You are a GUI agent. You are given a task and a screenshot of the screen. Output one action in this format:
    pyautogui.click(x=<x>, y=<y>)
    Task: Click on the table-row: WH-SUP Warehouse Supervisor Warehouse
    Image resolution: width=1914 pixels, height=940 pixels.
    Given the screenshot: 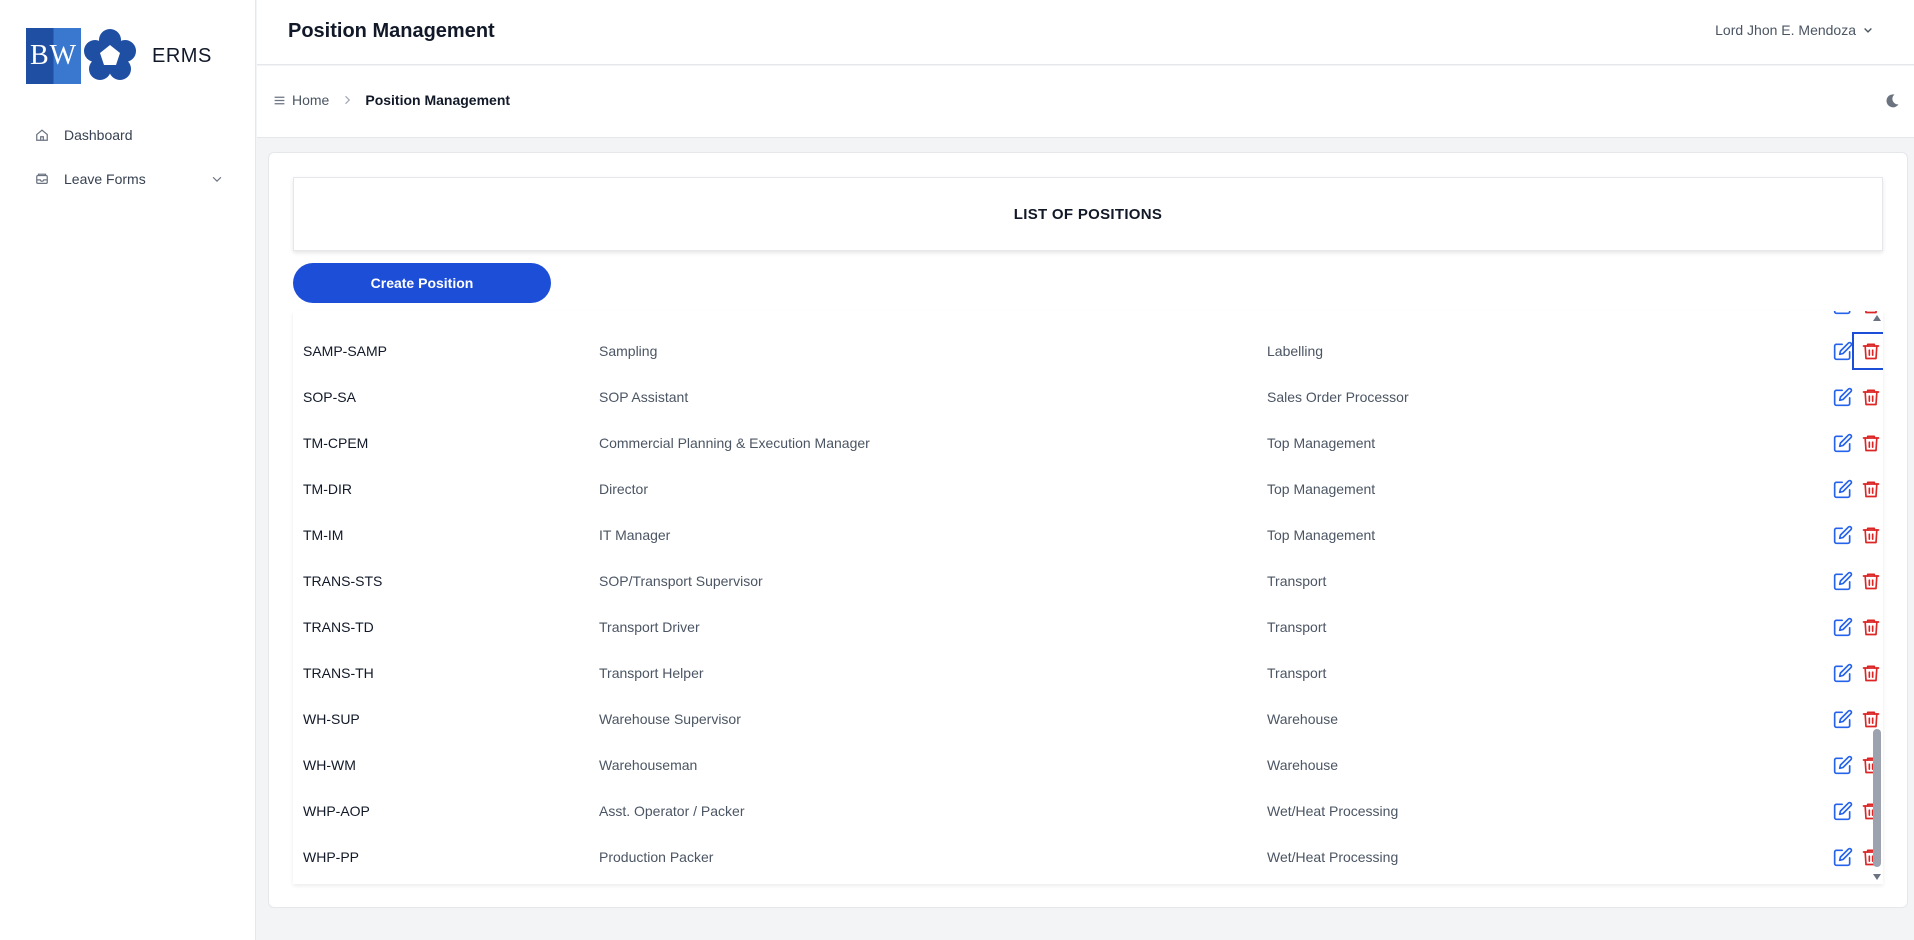 What is the action you would take?
    pyautogui.click(x=1088, y=719)
    